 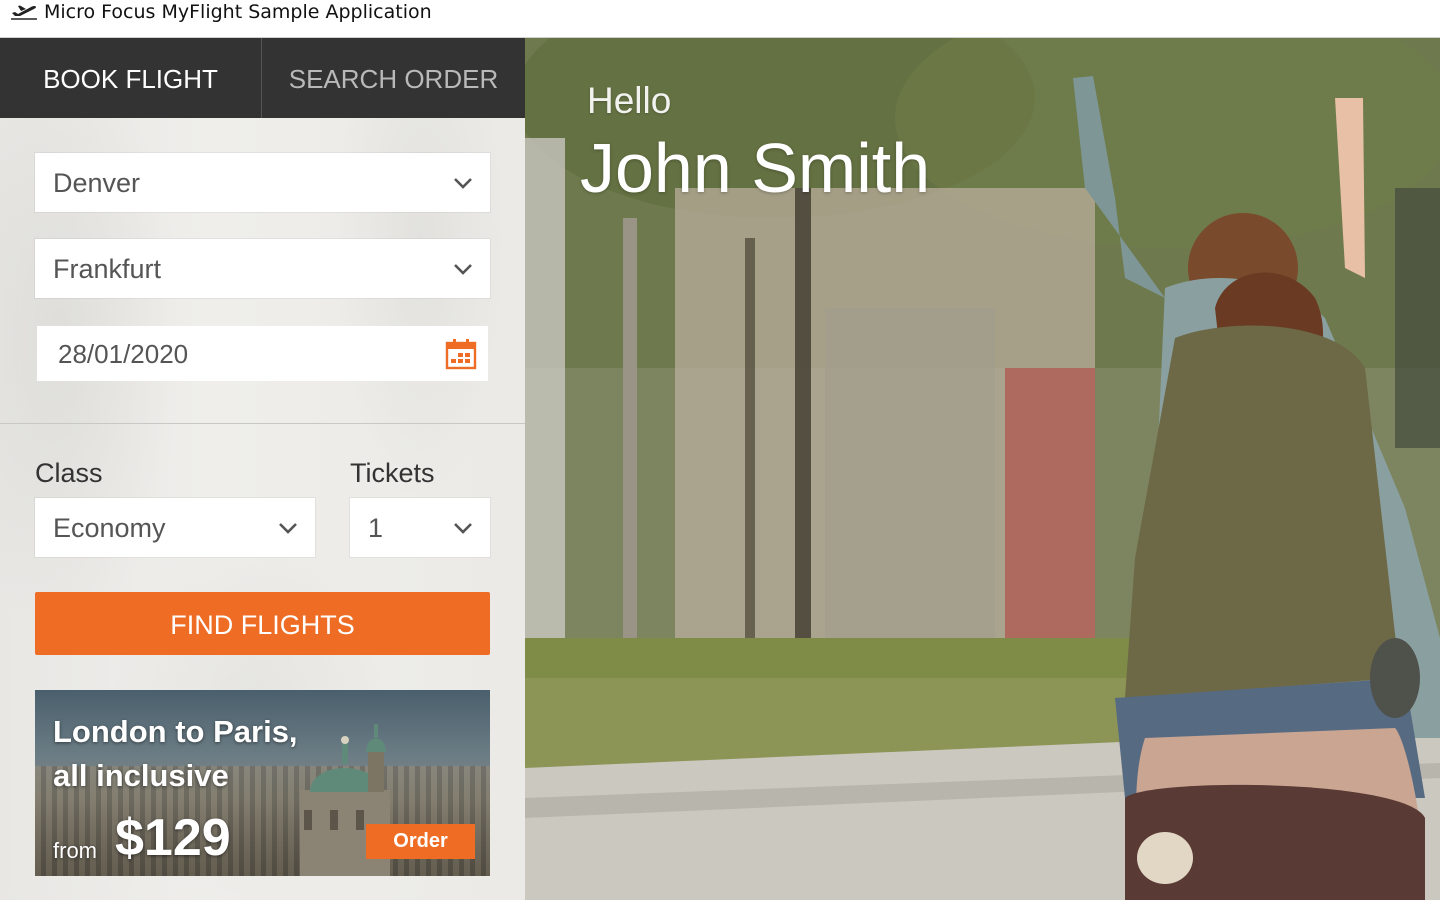 I want to click on tab-search-order: SEARCH ORDER, so click(x=393, y=78).